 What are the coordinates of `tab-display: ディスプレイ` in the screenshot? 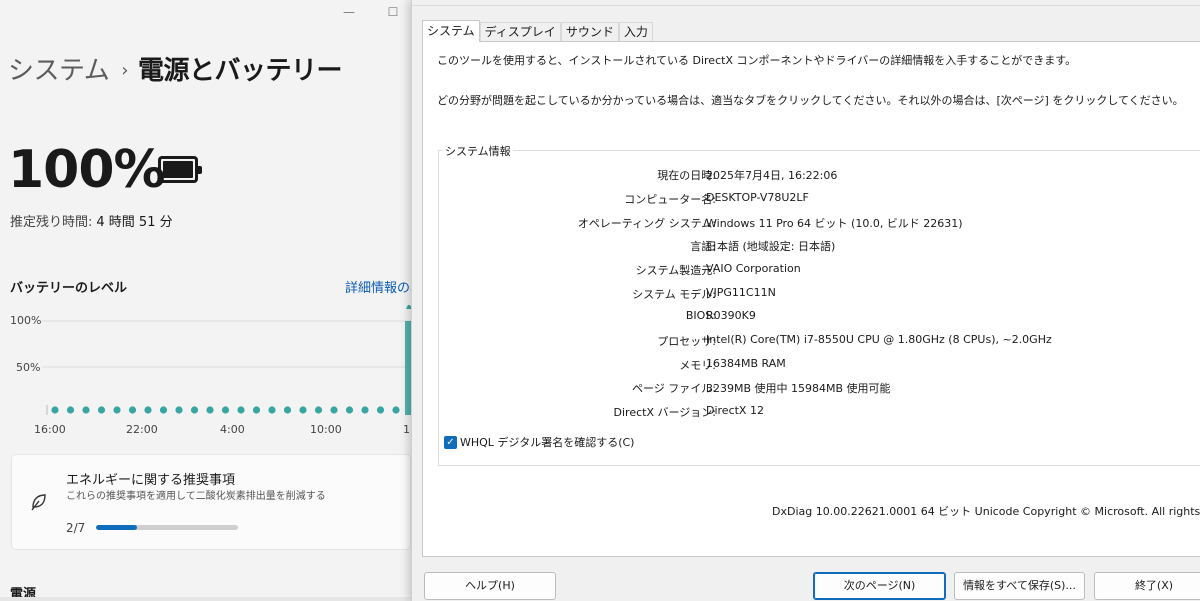 It's located at (520, 32).